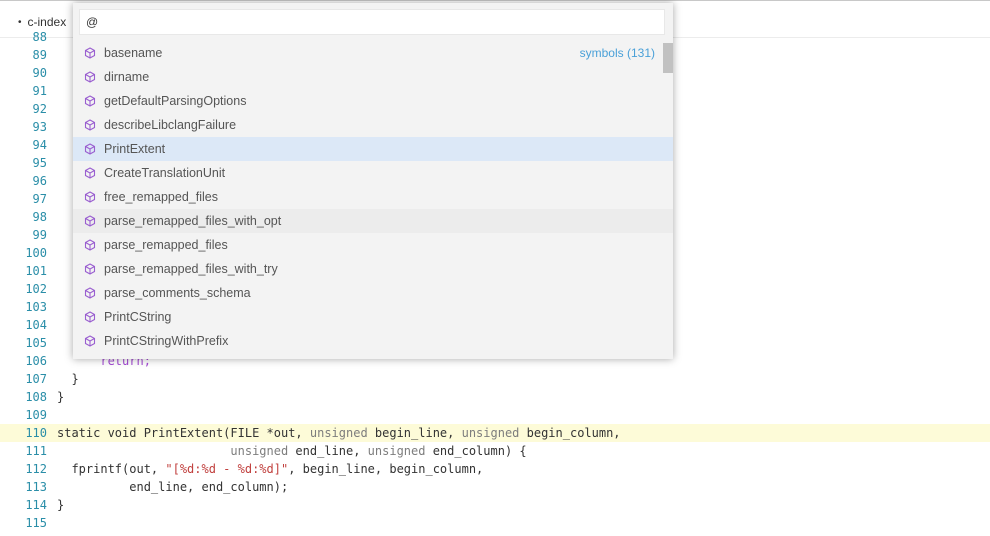  What do you see at coordinates (36, 379) in the screenshot?
I see `line-number: 107` at bounding box center [36, 379].